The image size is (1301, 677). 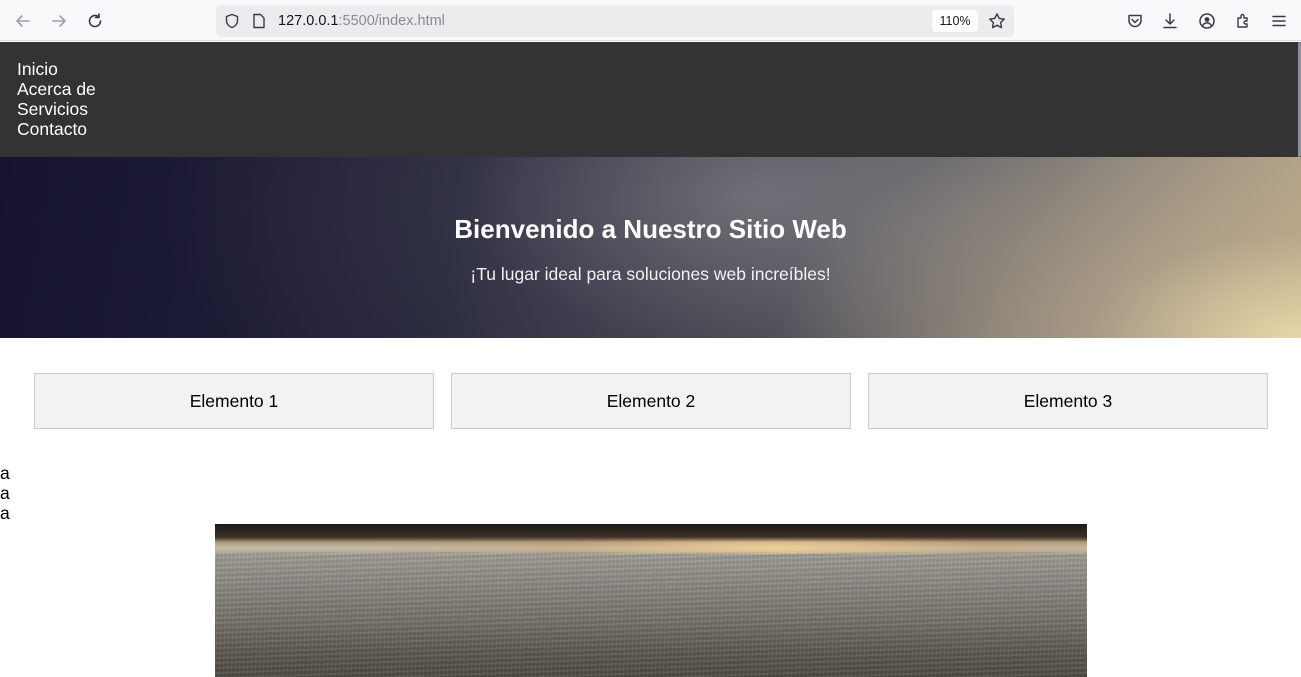 I want to click on nav-item-acerca-de: Acerca de, so click(x=659, y=89).